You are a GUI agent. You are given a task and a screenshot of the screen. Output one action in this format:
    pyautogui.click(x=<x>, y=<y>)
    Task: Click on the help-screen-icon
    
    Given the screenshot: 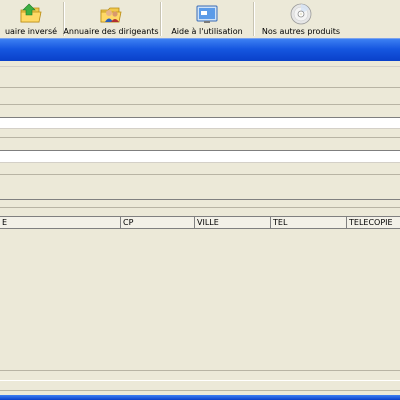 What is the action you would take?
    pyautogui.click(x=207, y=14)
    